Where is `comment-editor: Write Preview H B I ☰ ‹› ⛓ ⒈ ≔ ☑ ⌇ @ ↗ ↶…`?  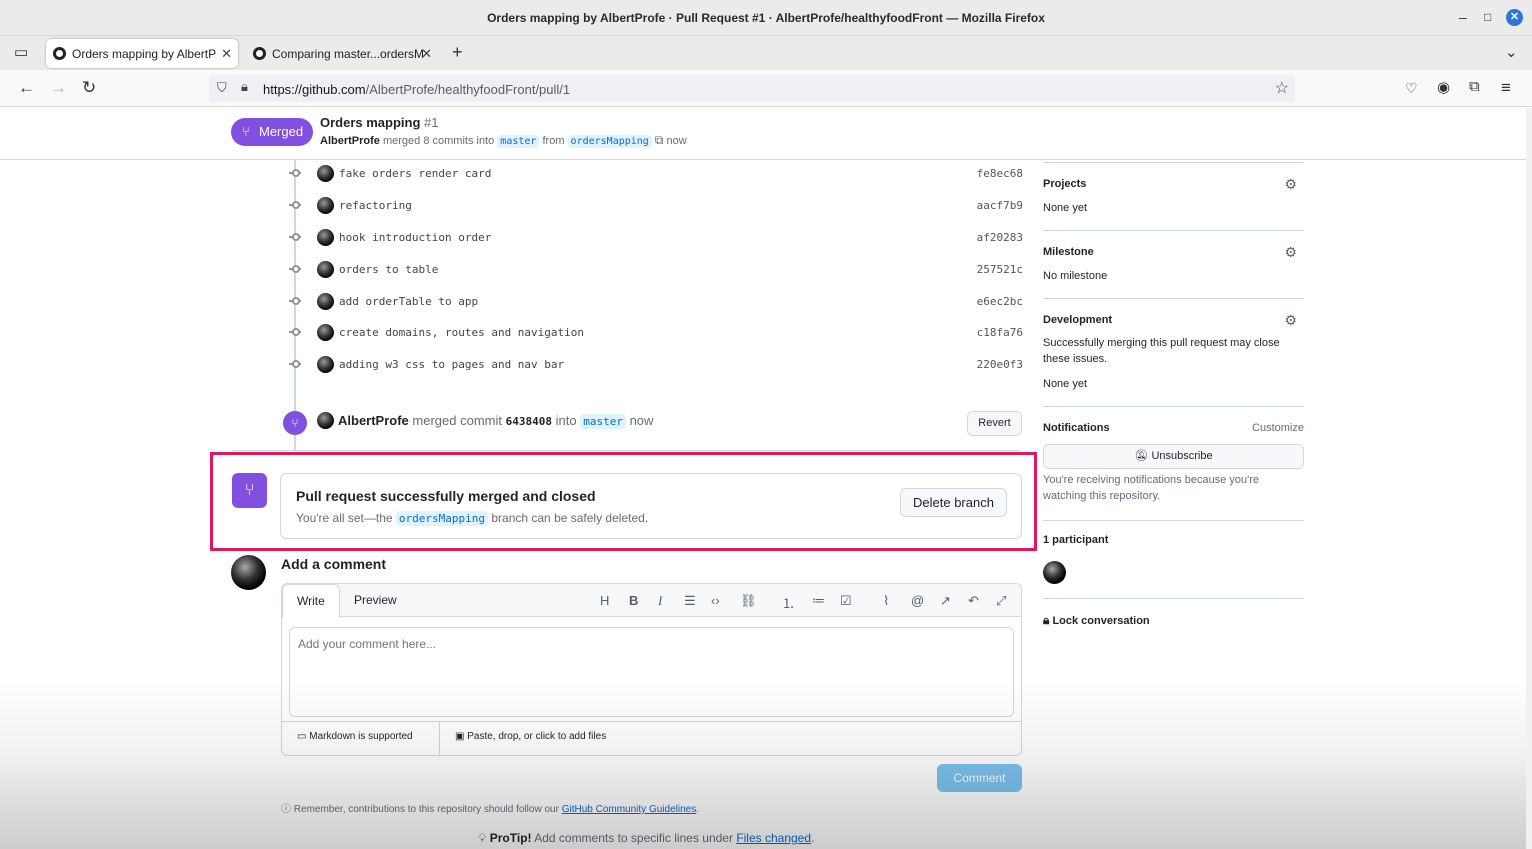 comment-editor: Write Preview H B I ☰ ‹› ⛓ ⒈ ≔ ☑ ⌇ @ ↗ ↶… is located at coordinates (651, 669).